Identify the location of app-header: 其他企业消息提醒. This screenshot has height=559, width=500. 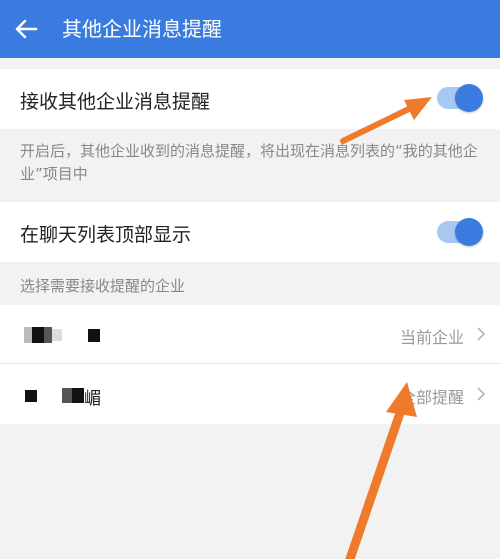
(250, 29).